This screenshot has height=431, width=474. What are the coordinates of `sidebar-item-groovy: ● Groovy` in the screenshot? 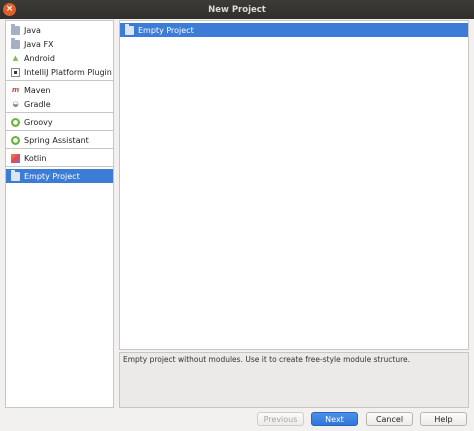 It's located at (59, 122).